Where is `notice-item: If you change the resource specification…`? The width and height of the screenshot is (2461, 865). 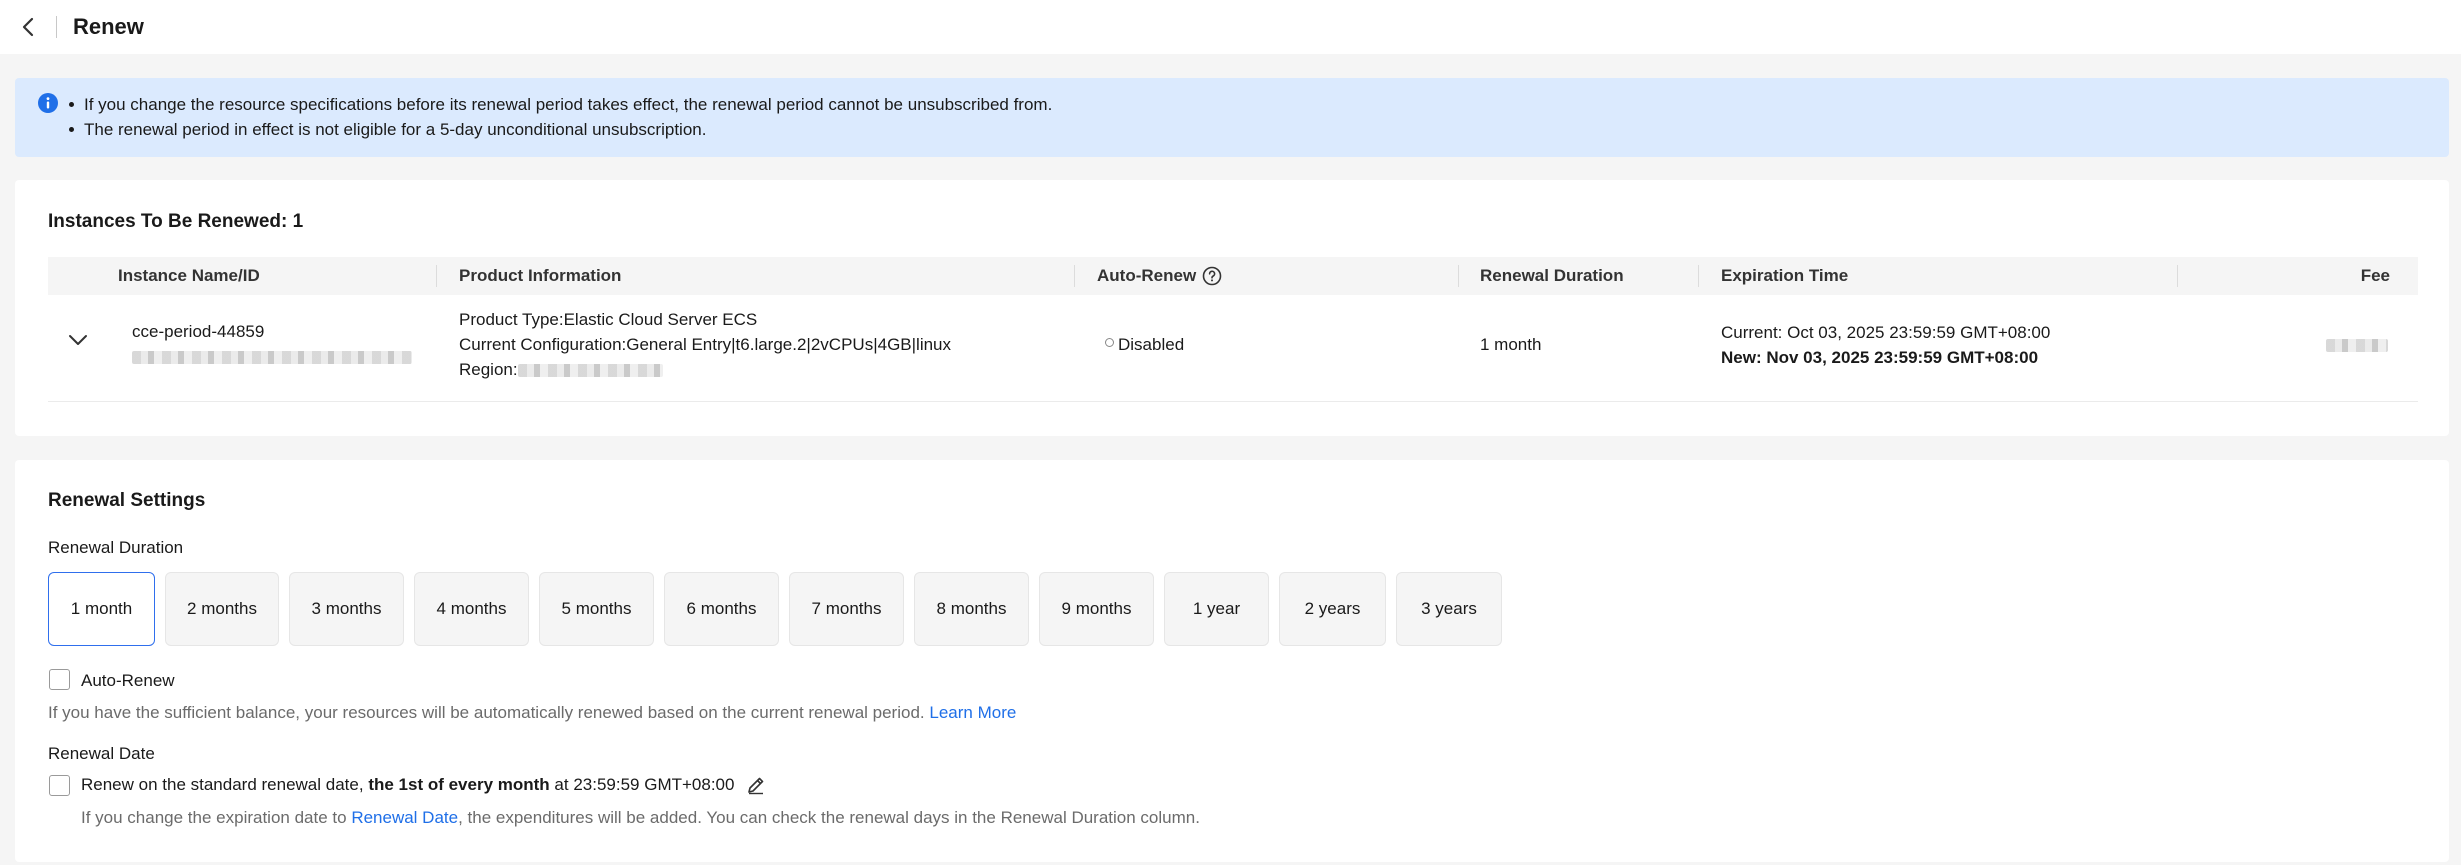
notice-item: If you change the resource specification… is located at coordinates (560, 104).